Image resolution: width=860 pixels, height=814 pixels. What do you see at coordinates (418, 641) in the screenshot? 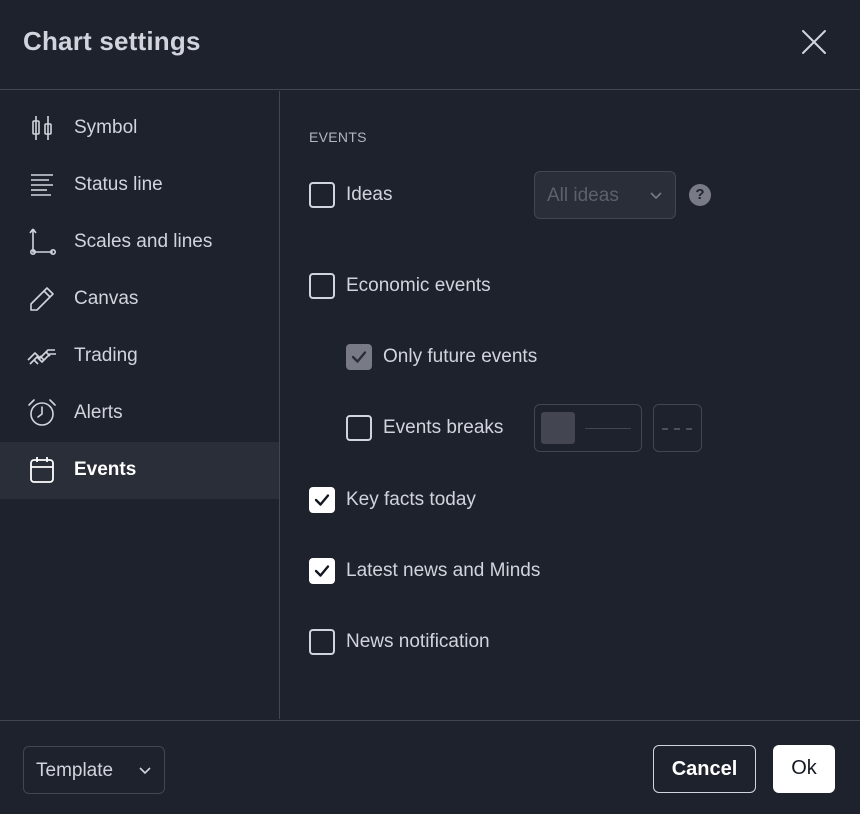
I see `news-notification-label: News notification` at bounding box center [418, 641].